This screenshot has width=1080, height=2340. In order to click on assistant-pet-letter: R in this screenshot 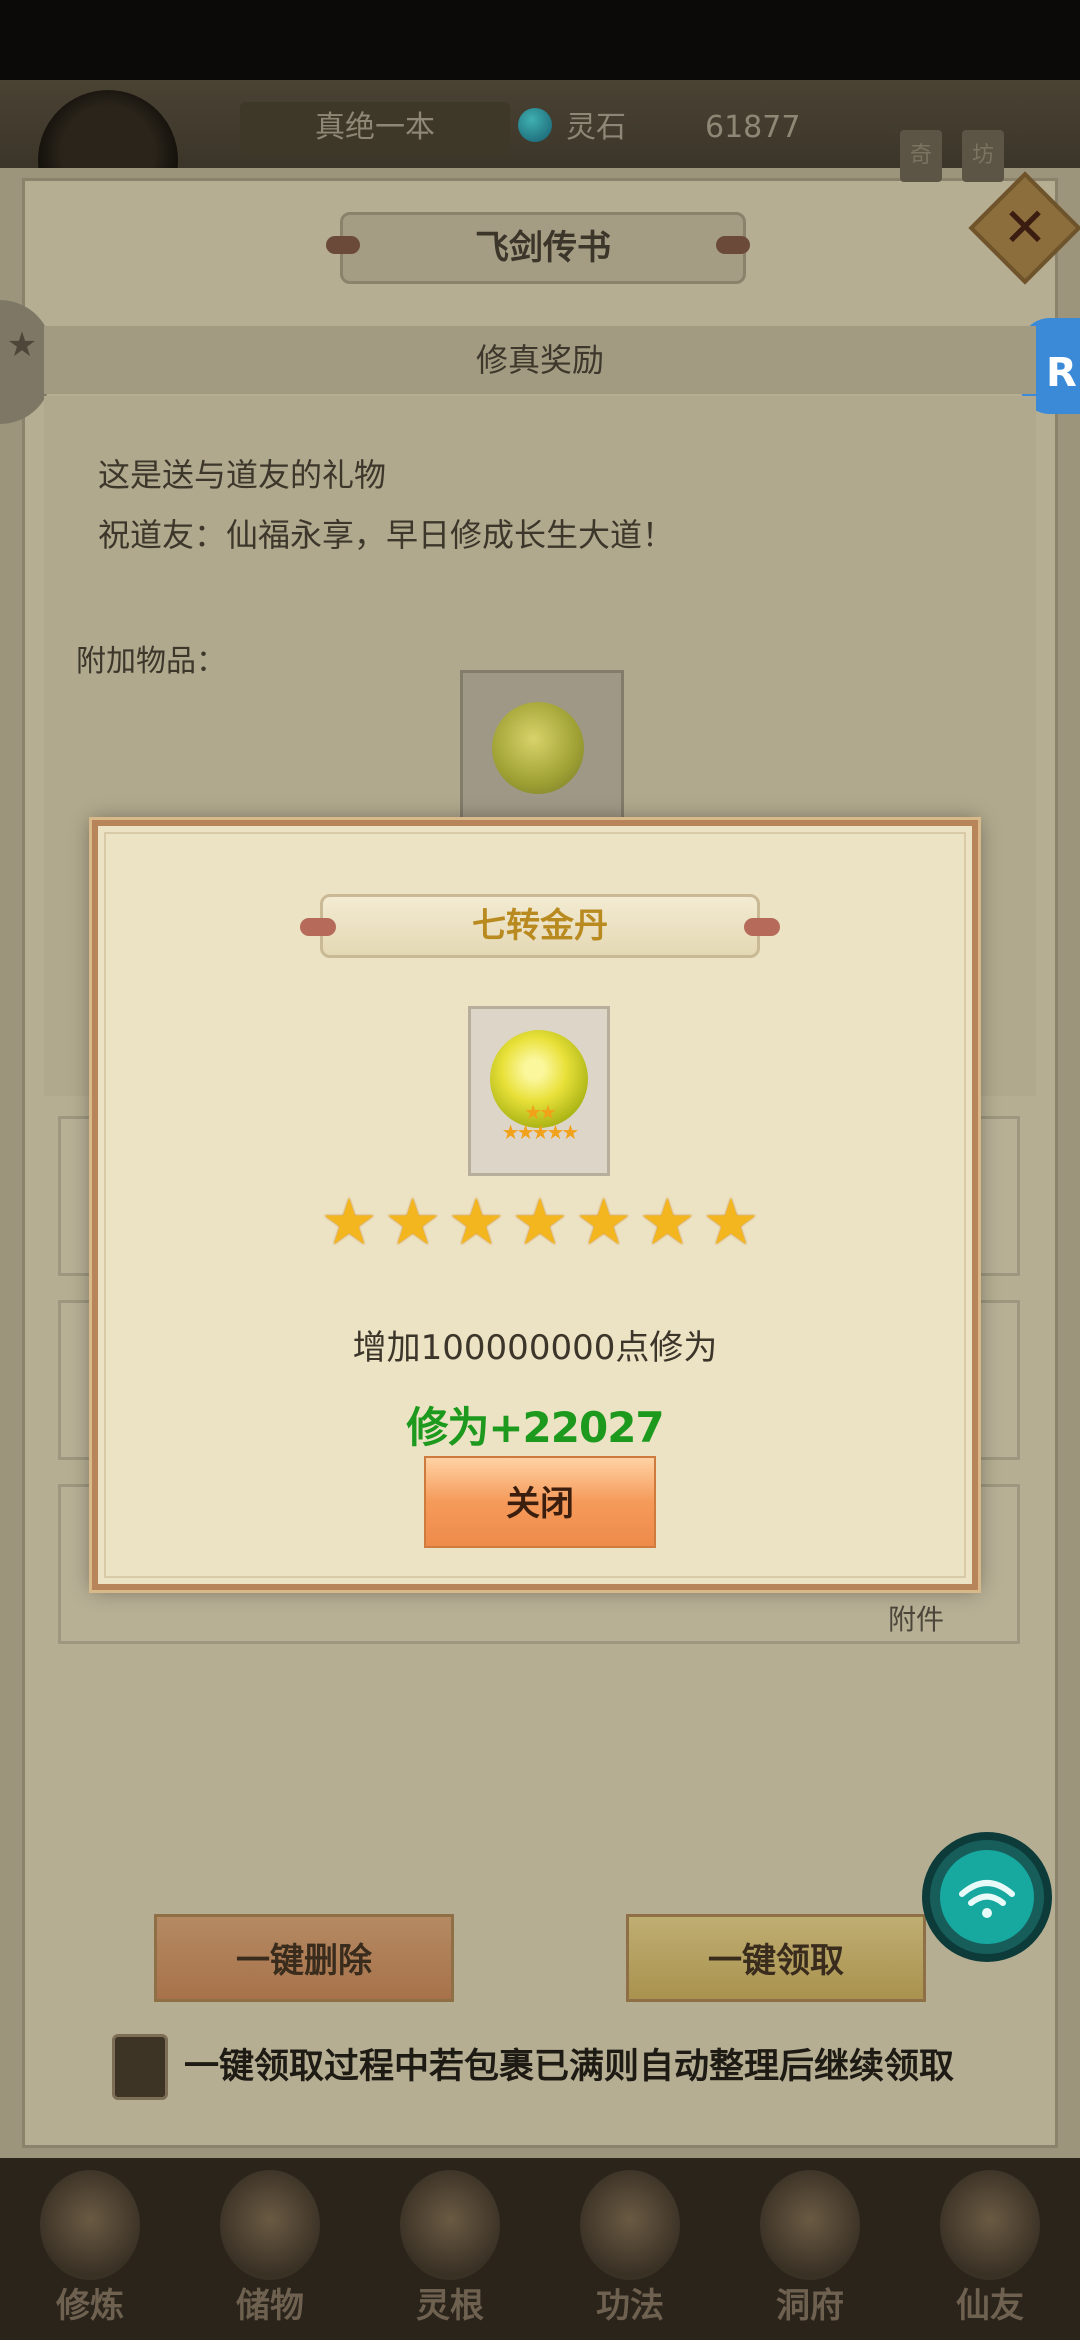, I will do `click(1061, 373)`.